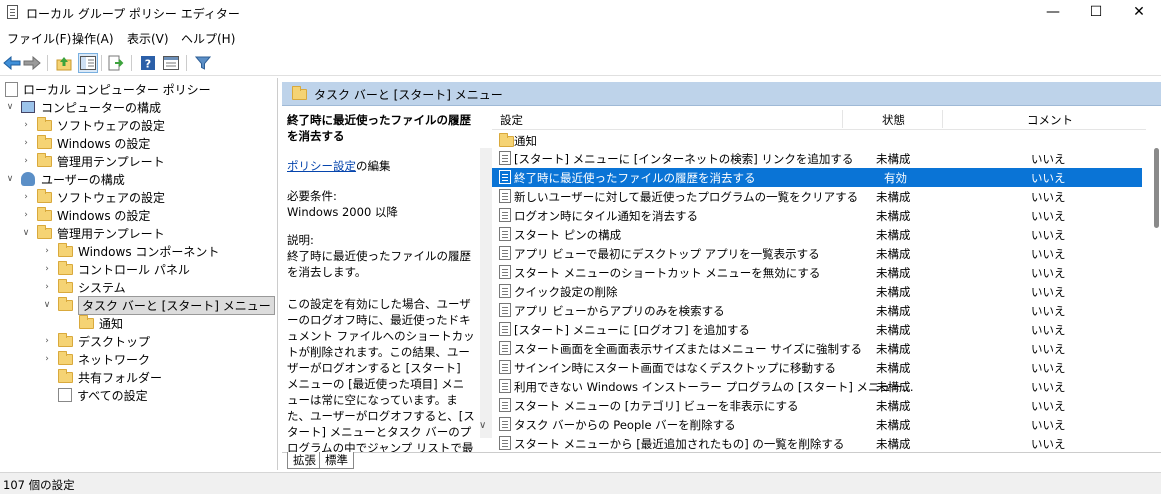  What do you see at coordinates (116, 269) in the screenshot?
I see `tree-node-control-panel: › コントロール パネル` at bounding box center [116, 269].